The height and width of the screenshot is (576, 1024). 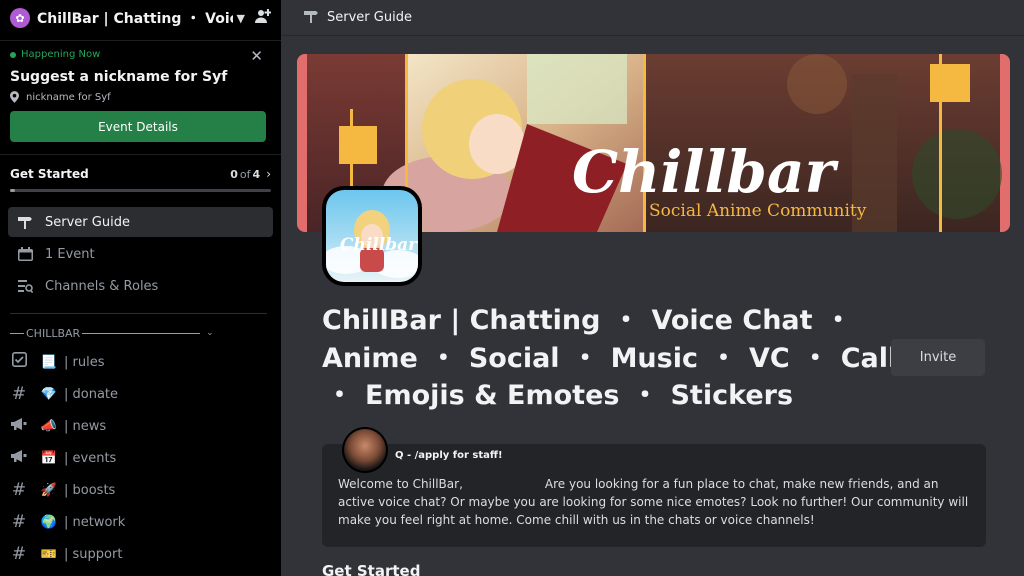 I want to click on happening-now-label: Happening Now, so click(x=140, y=54).